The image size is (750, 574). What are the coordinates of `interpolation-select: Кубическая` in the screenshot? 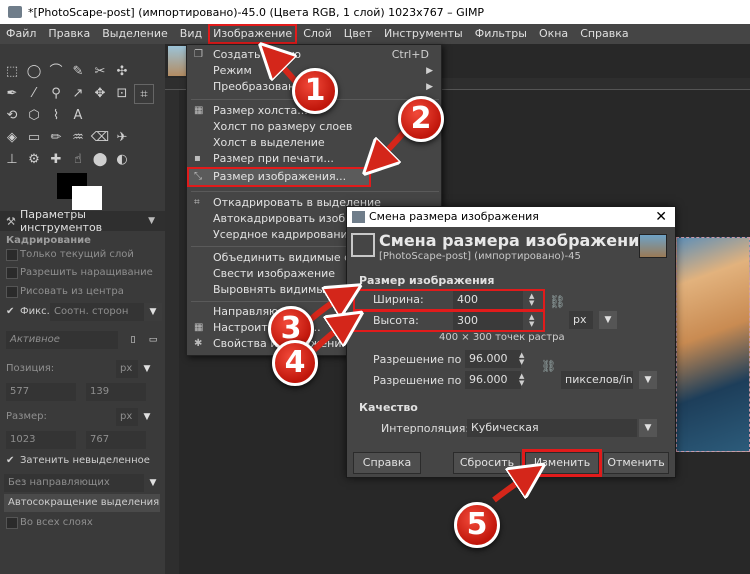 It's located at (552, 428).